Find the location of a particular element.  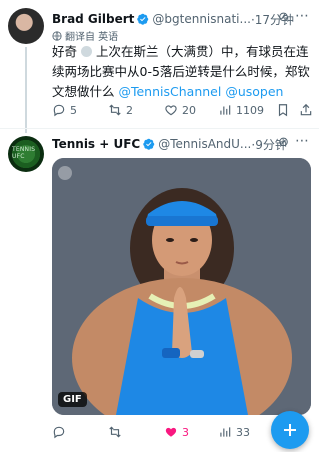

avatar-text: TENNIS UFC is located at coordinates (24, 153).